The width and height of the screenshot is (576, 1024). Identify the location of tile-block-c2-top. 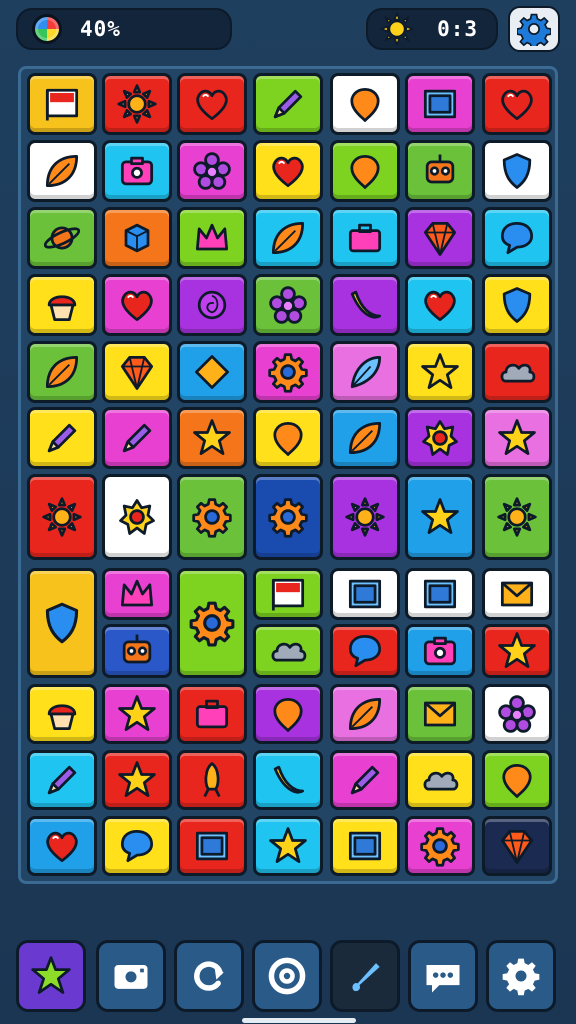
(137, 594).